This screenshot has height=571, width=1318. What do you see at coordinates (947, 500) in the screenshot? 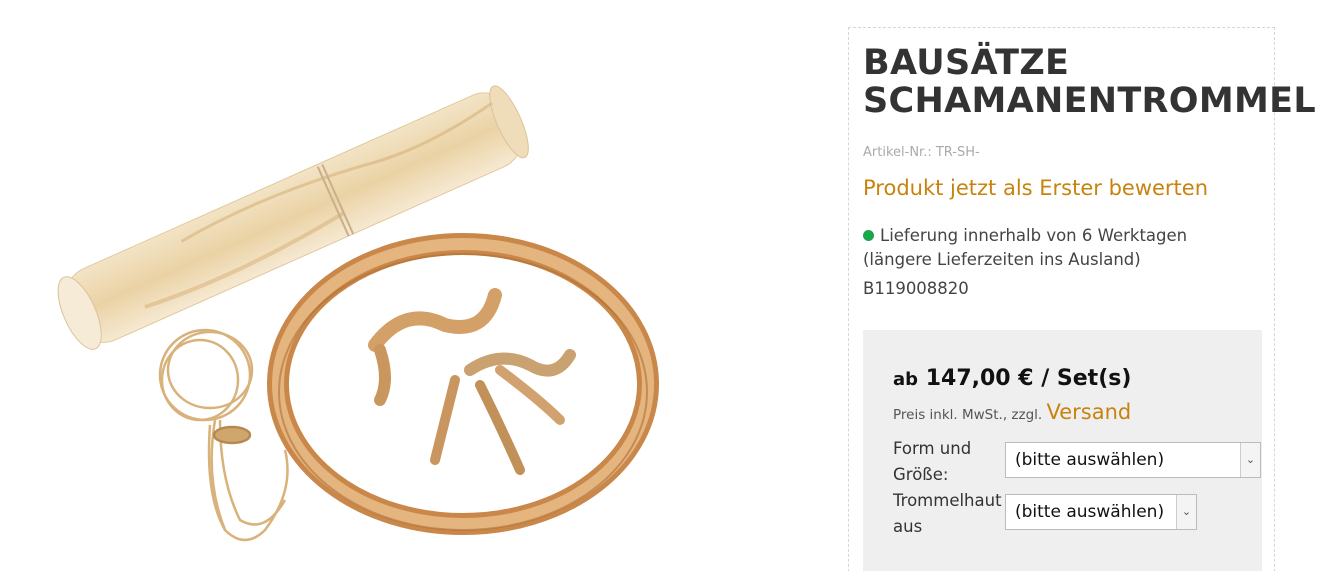
I see `drum-skin-label-line1: Trommelhaut` at bounding box center [947, 500].